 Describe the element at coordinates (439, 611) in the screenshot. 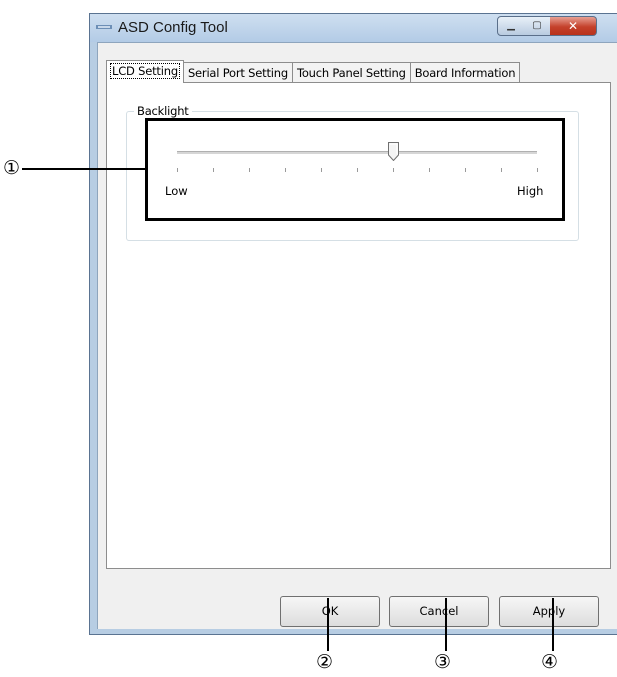

I see `cancel-button: Cancel` at that location.